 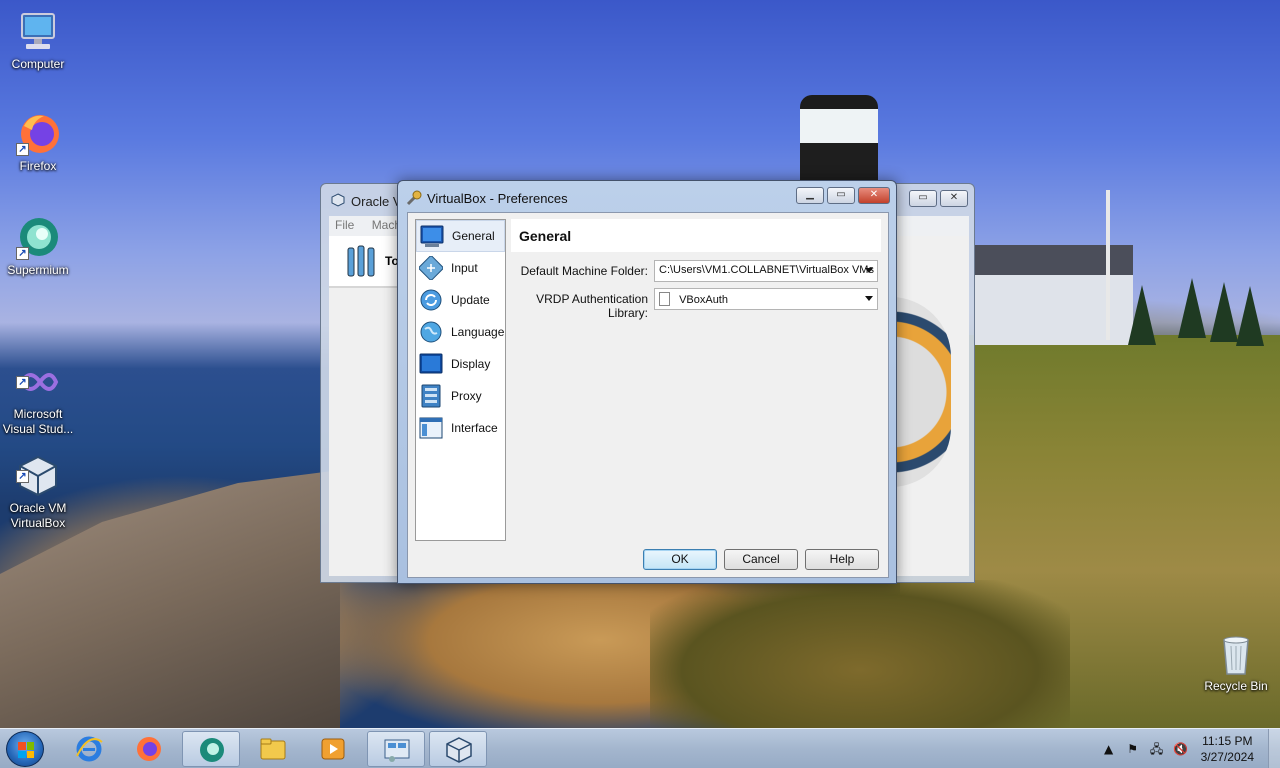 What do you see at coordinates (1181, 749) in the screenshot?
I see `volume-muted-icon: 🔇` at bounding box center [1181, 749].